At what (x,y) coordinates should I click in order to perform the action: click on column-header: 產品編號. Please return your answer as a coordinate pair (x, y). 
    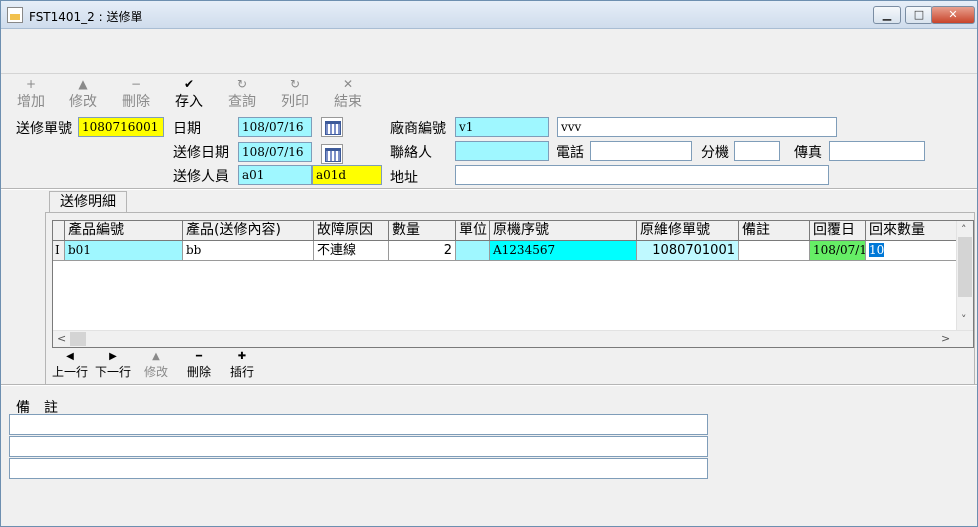
    Looking at the image, I should click on (124, 231).